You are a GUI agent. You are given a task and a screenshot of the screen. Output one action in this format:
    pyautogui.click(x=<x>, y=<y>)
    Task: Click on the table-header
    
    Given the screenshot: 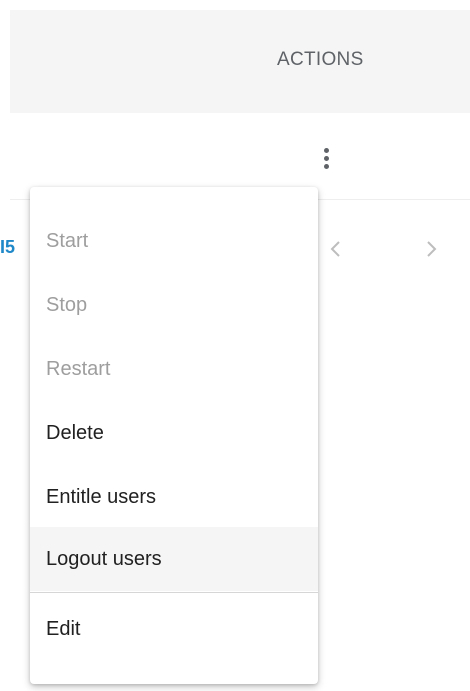 What is the action you would take?
    pyautogui.click(x=240, y=61)
    